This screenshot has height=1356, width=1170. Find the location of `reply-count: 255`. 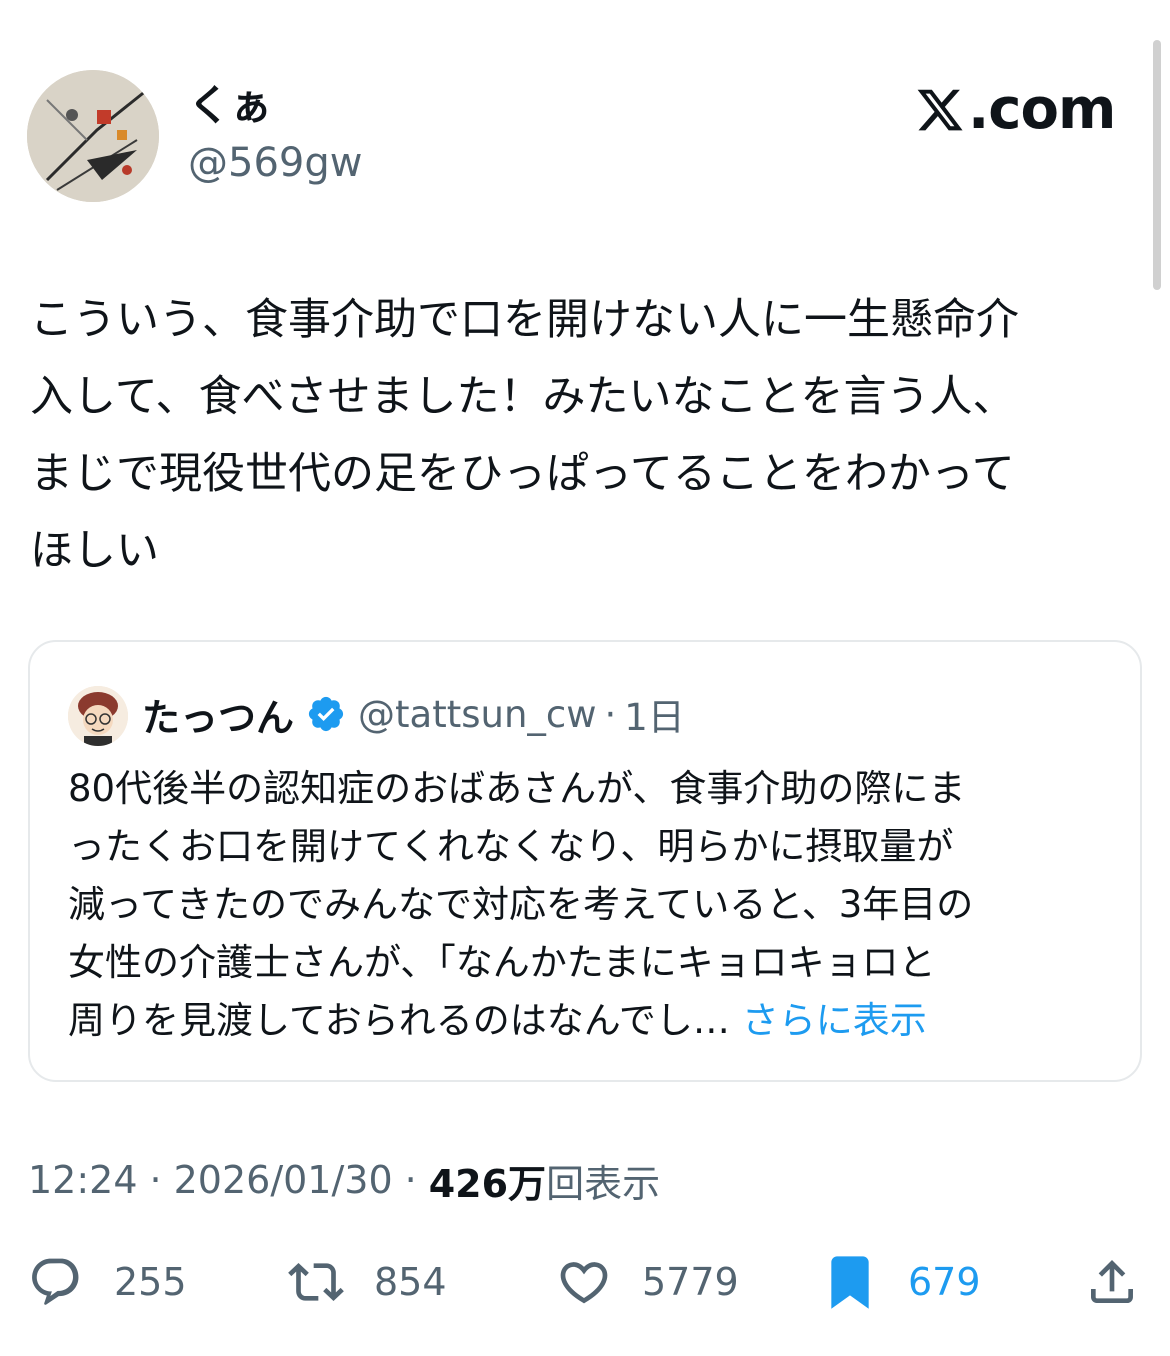

reply-count: 255 is located at coordinates (150, 1282).